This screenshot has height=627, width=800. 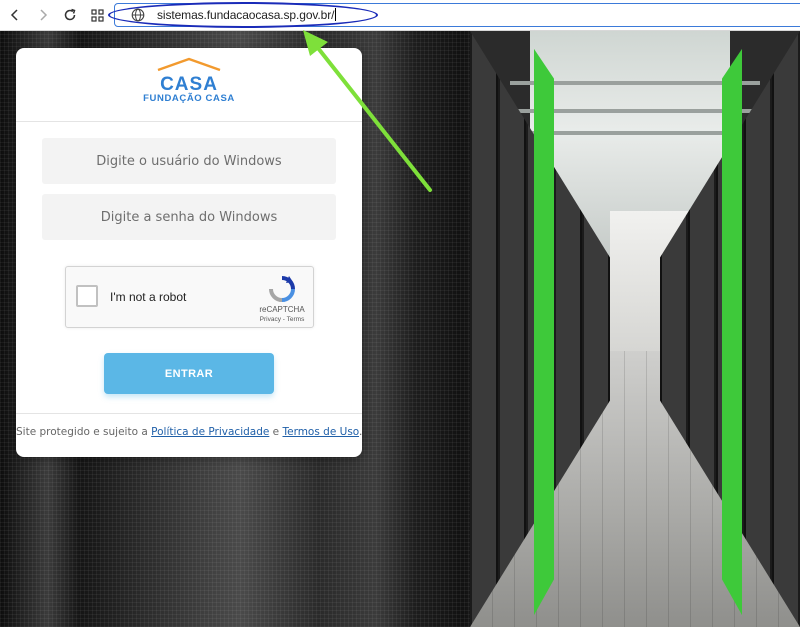 I want to click on back-button, so click(x=15, y=15).